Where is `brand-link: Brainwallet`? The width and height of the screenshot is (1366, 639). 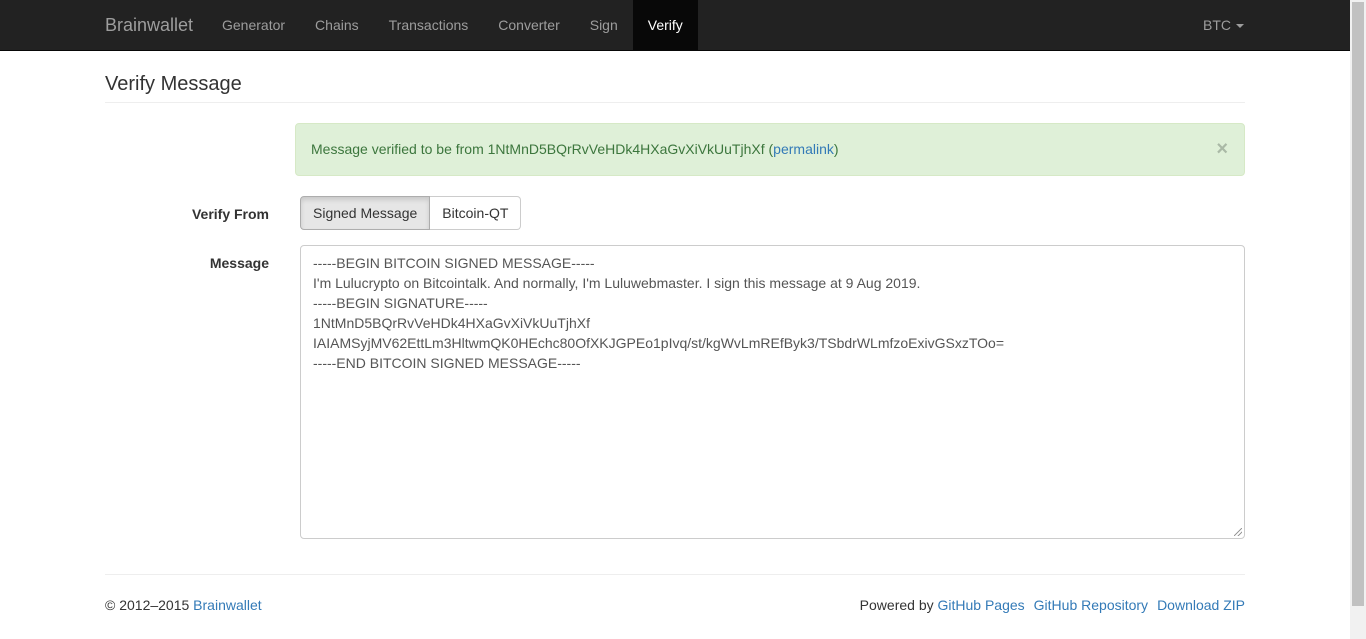
brand-link: Brainwallet is located at coordinates (149, 25).